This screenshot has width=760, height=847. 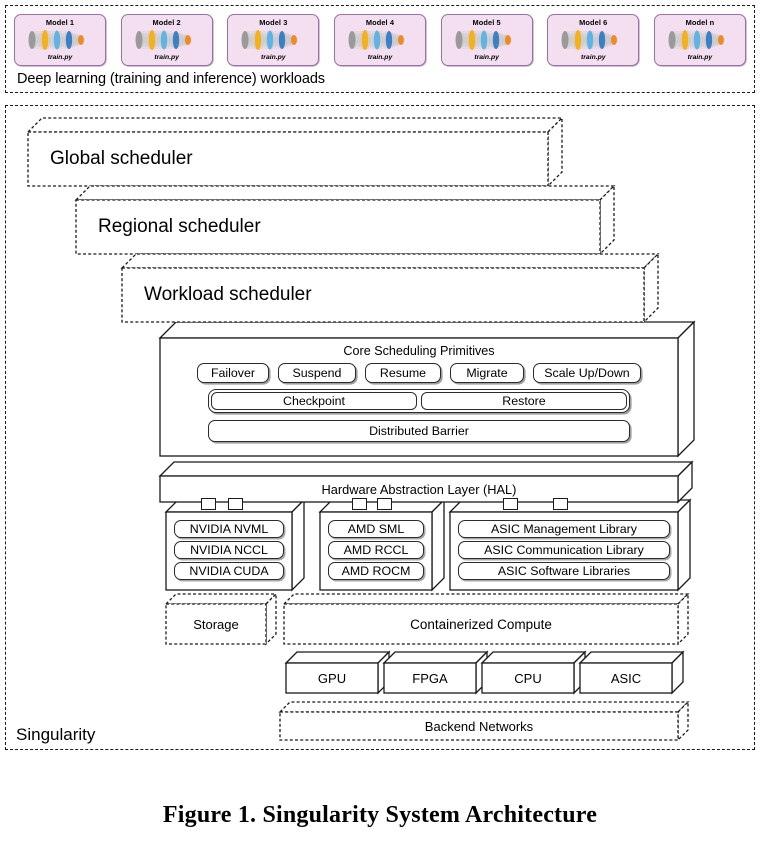 I want to click on model-card-title: Model n, so click(x=700, y=22).